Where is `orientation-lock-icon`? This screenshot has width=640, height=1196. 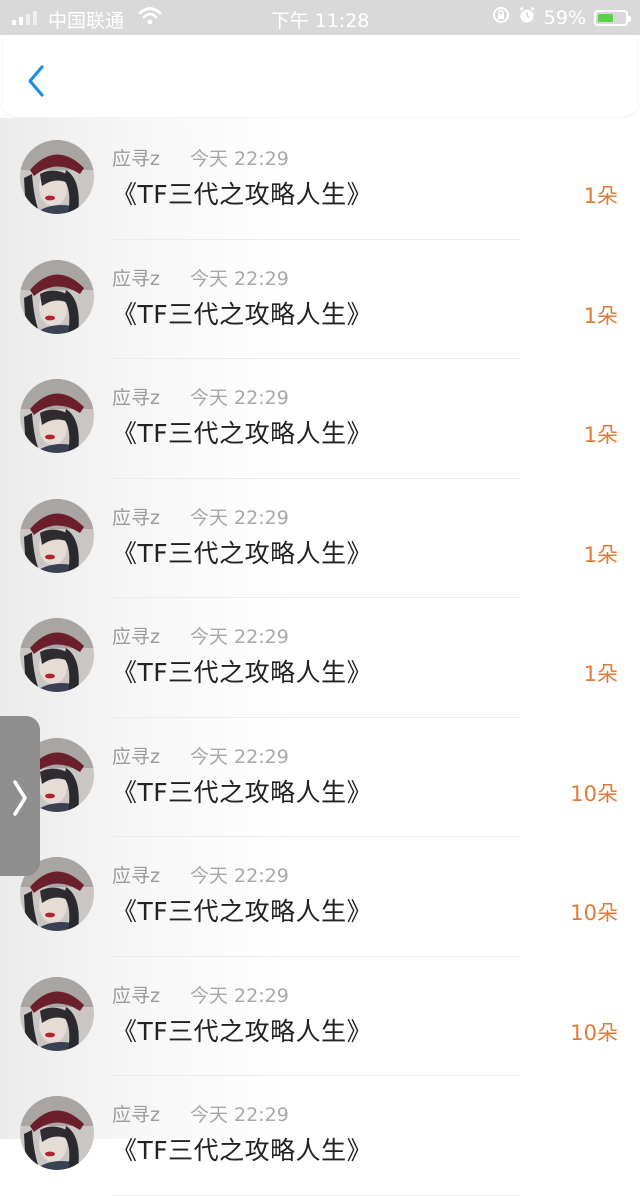 orientation-lock-icon is located at coordinates (501, 17).